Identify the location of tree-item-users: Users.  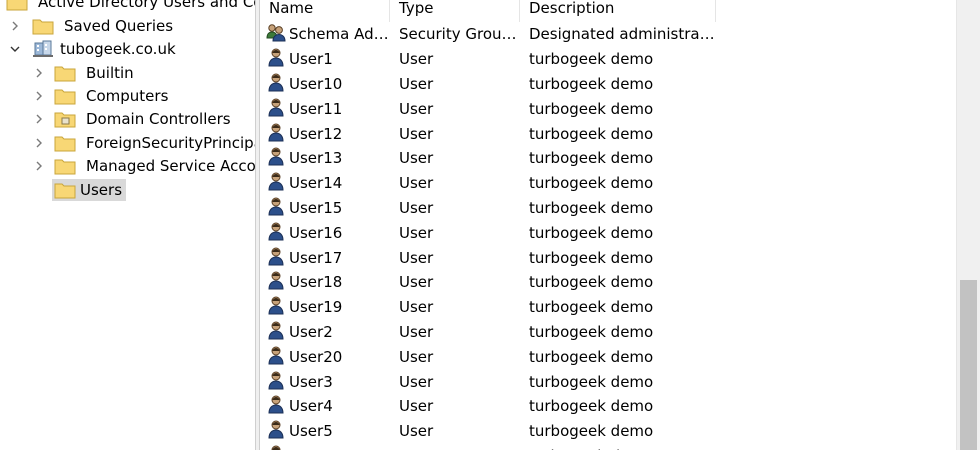
(89, 190).